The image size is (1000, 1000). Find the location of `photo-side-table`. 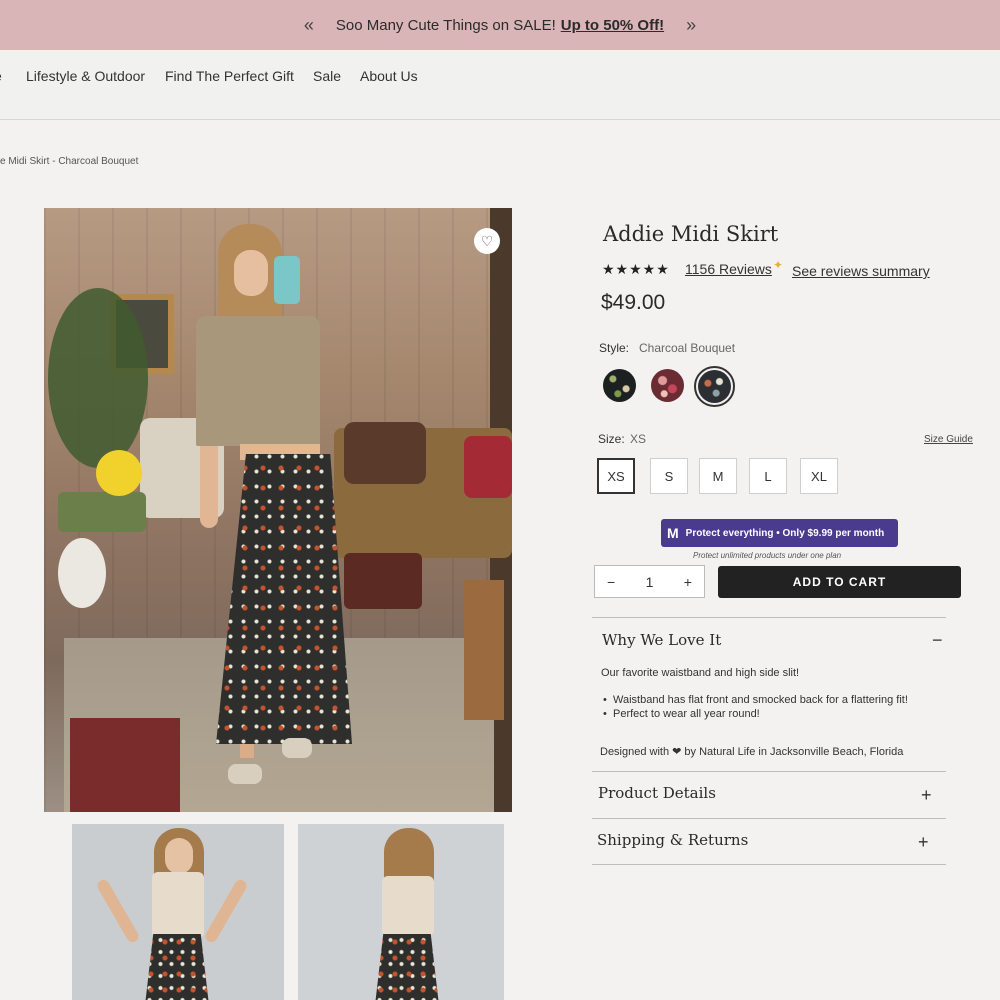

photo-side-table is located at coordinates (102, 512).